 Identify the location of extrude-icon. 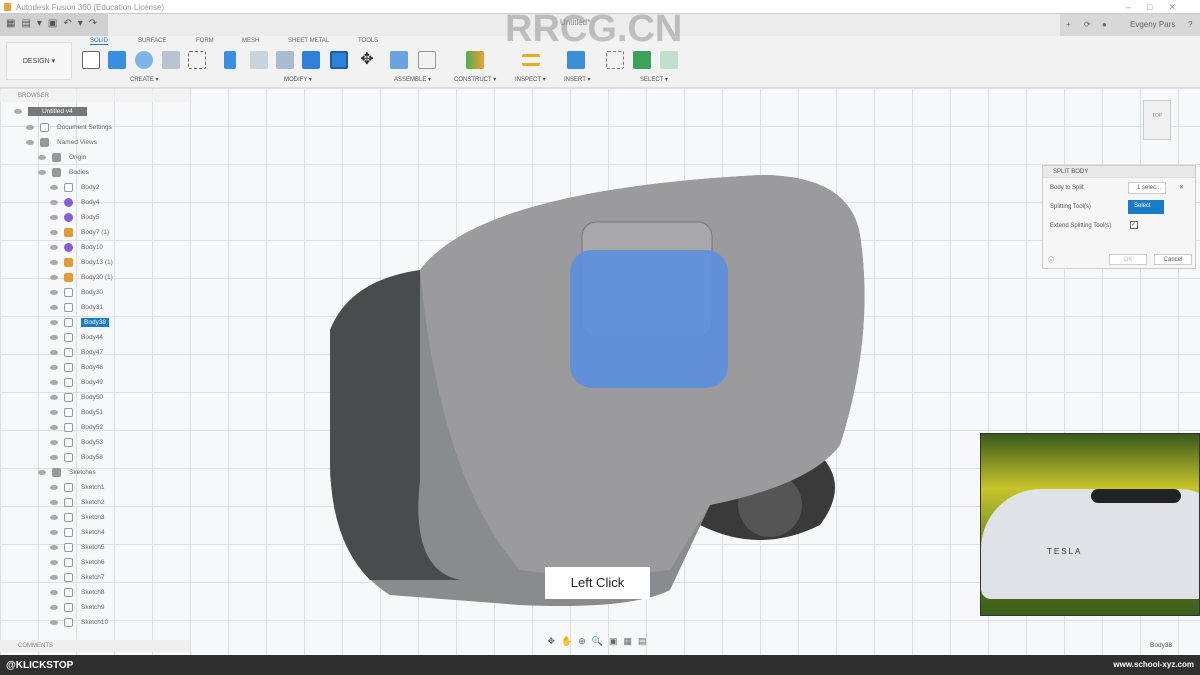
(117, 60).